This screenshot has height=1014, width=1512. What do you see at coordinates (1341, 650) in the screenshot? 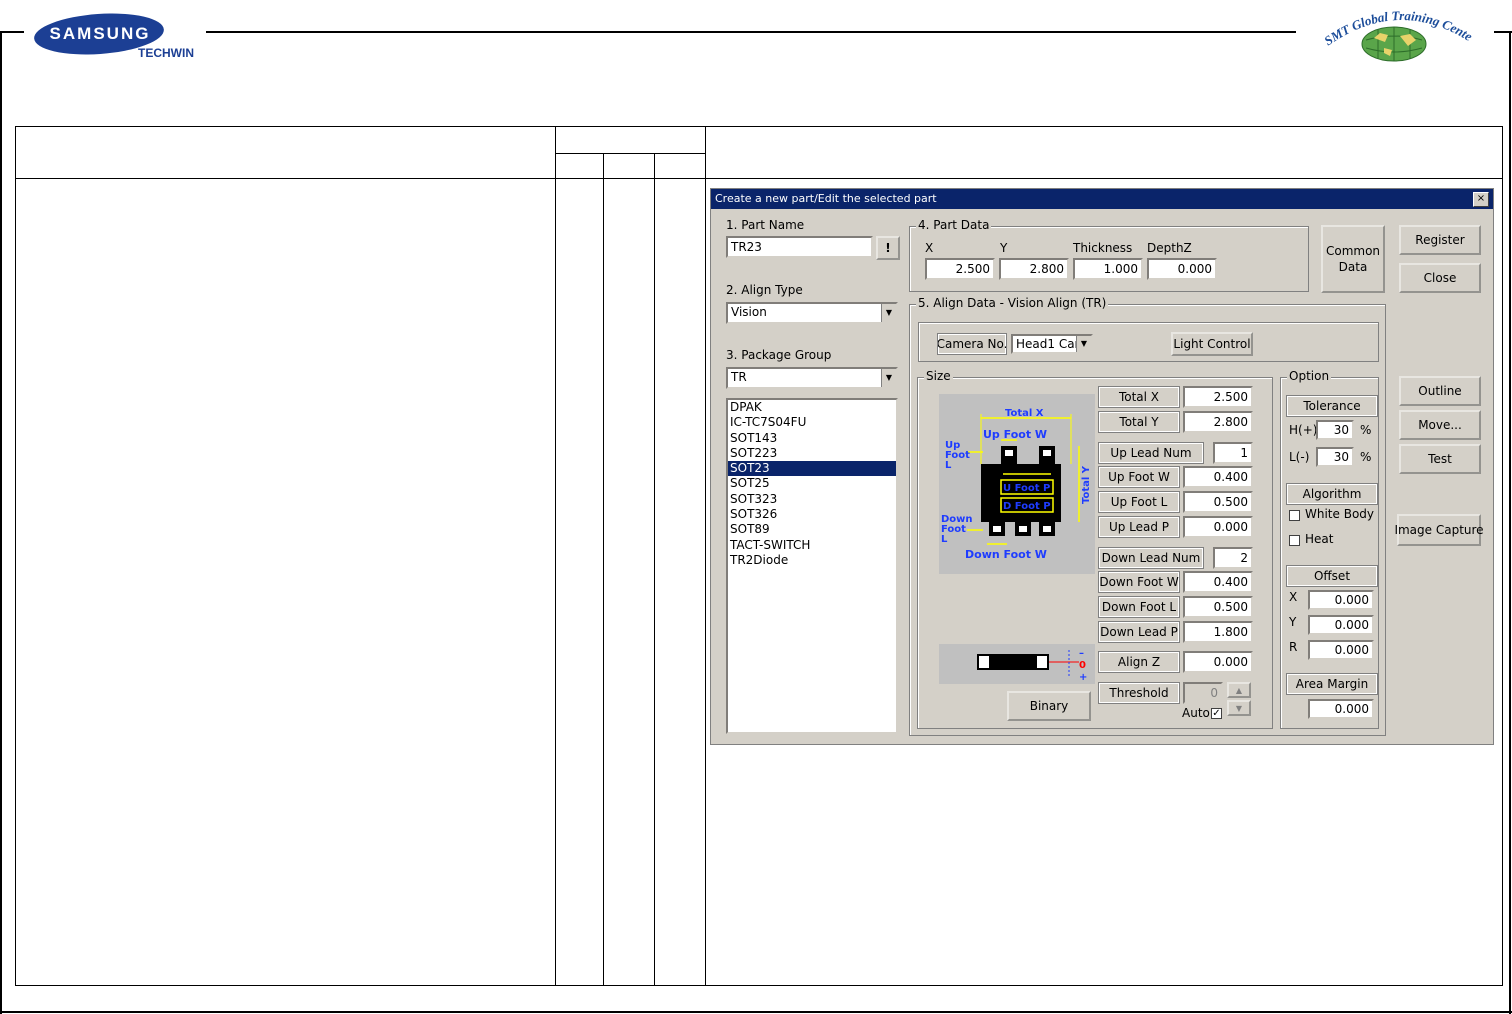
I see `offset-r-input: 0.000` at bounding box center [1341, 650].